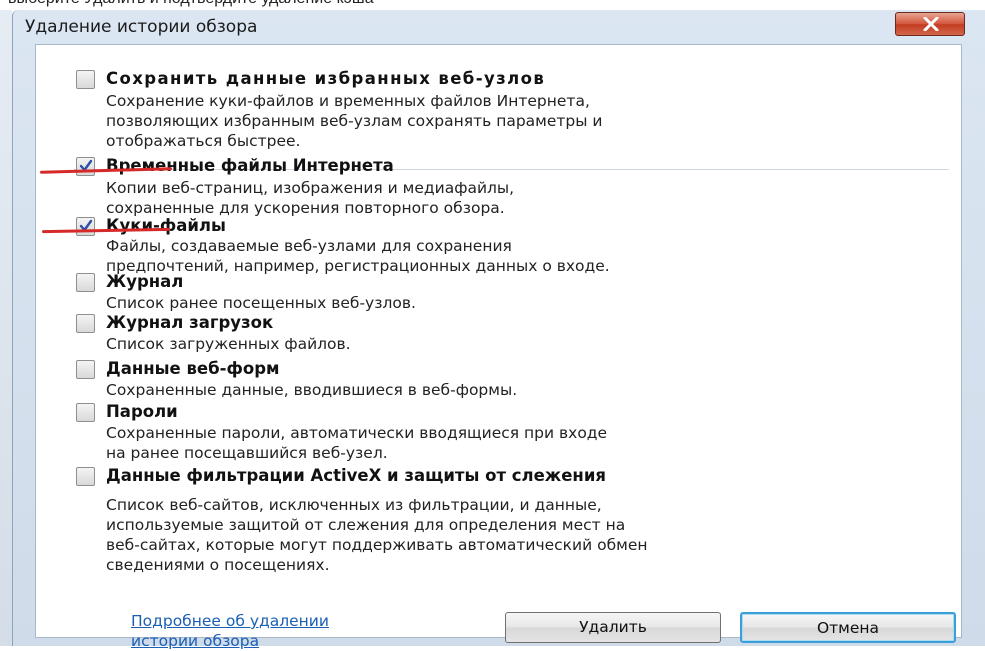 This screenshot has height=651, width=985. What do you see at coordinates (228, 344) in the screenshot?
I see `option-description: Список загруженных файлов.` at bounding box center [228, 344].